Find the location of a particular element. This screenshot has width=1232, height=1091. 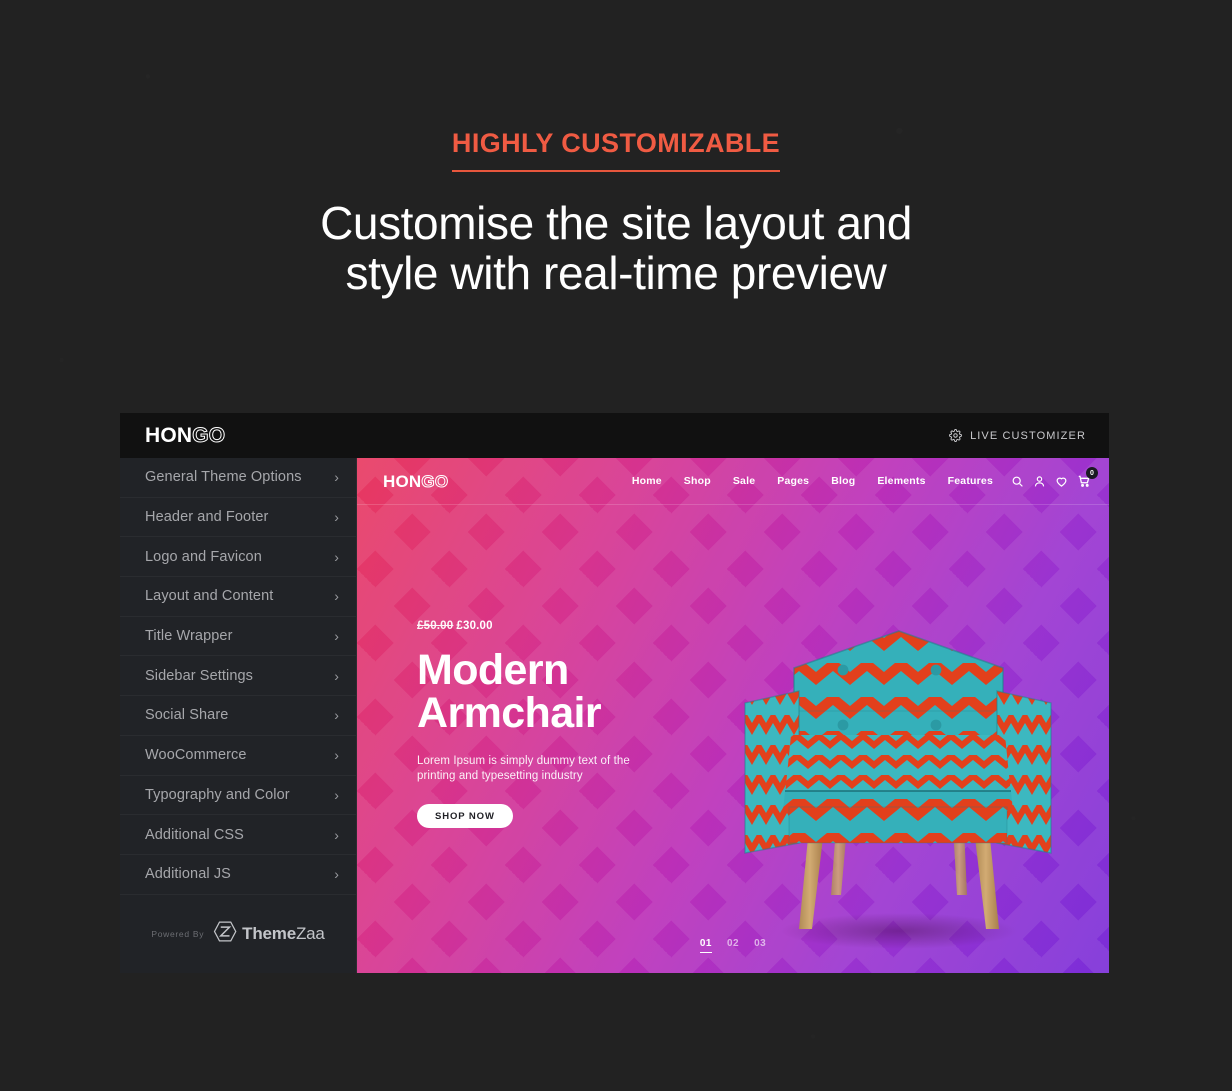

price-new: £30.00 is located at coordinates (474, 626).